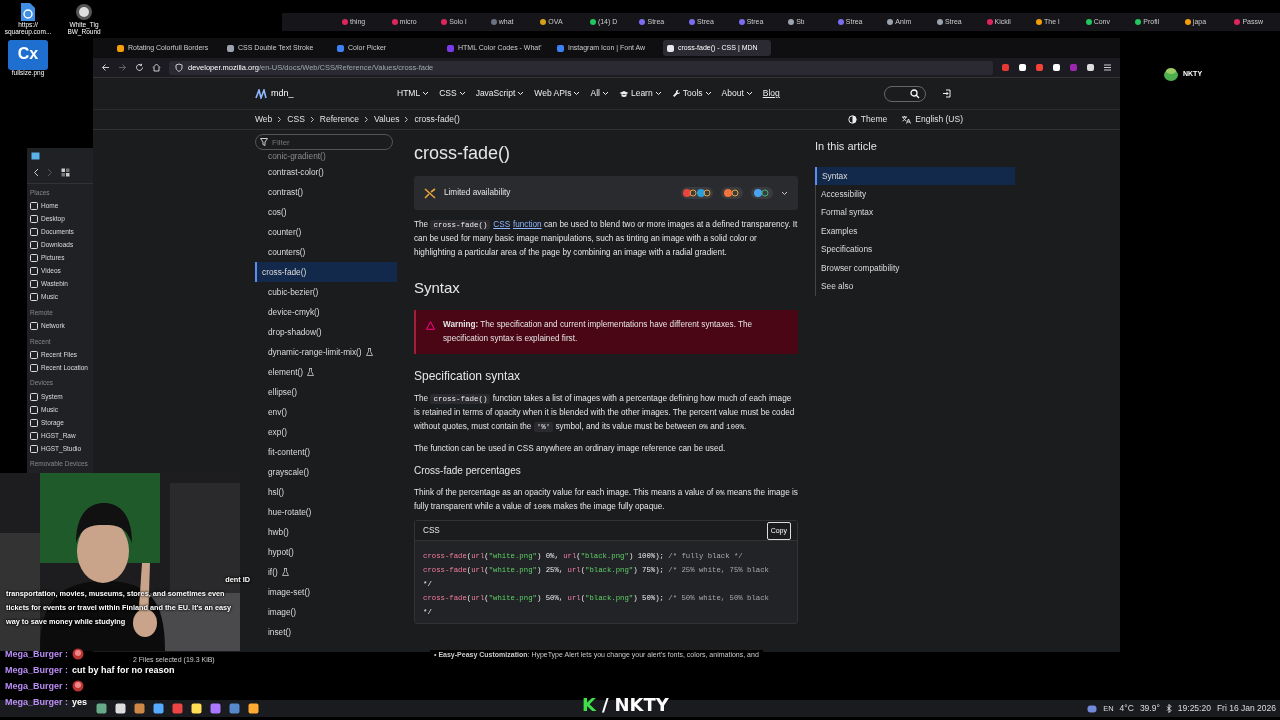 Image resolution: width=1280 pixels, height=720 pixels. What do you see at coordinates (326, 512) in the screenshot?
I see `sidebar-item: hue-rotate()` at bounding box center [326, 512].